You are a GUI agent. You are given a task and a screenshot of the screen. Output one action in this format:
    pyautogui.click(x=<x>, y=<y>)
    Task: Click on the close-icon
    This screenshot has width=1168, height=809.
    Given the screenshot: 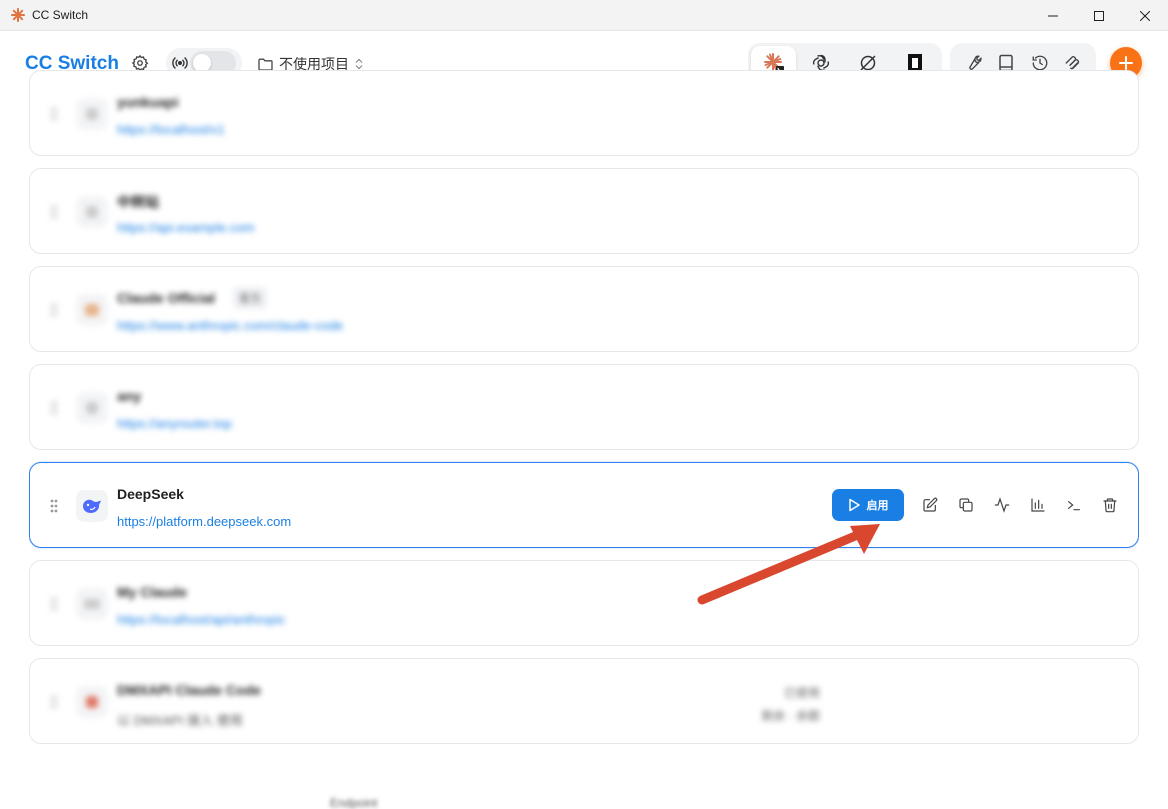 What is the action you would take?
    pyautogui.click(x=1145, y=15)
    